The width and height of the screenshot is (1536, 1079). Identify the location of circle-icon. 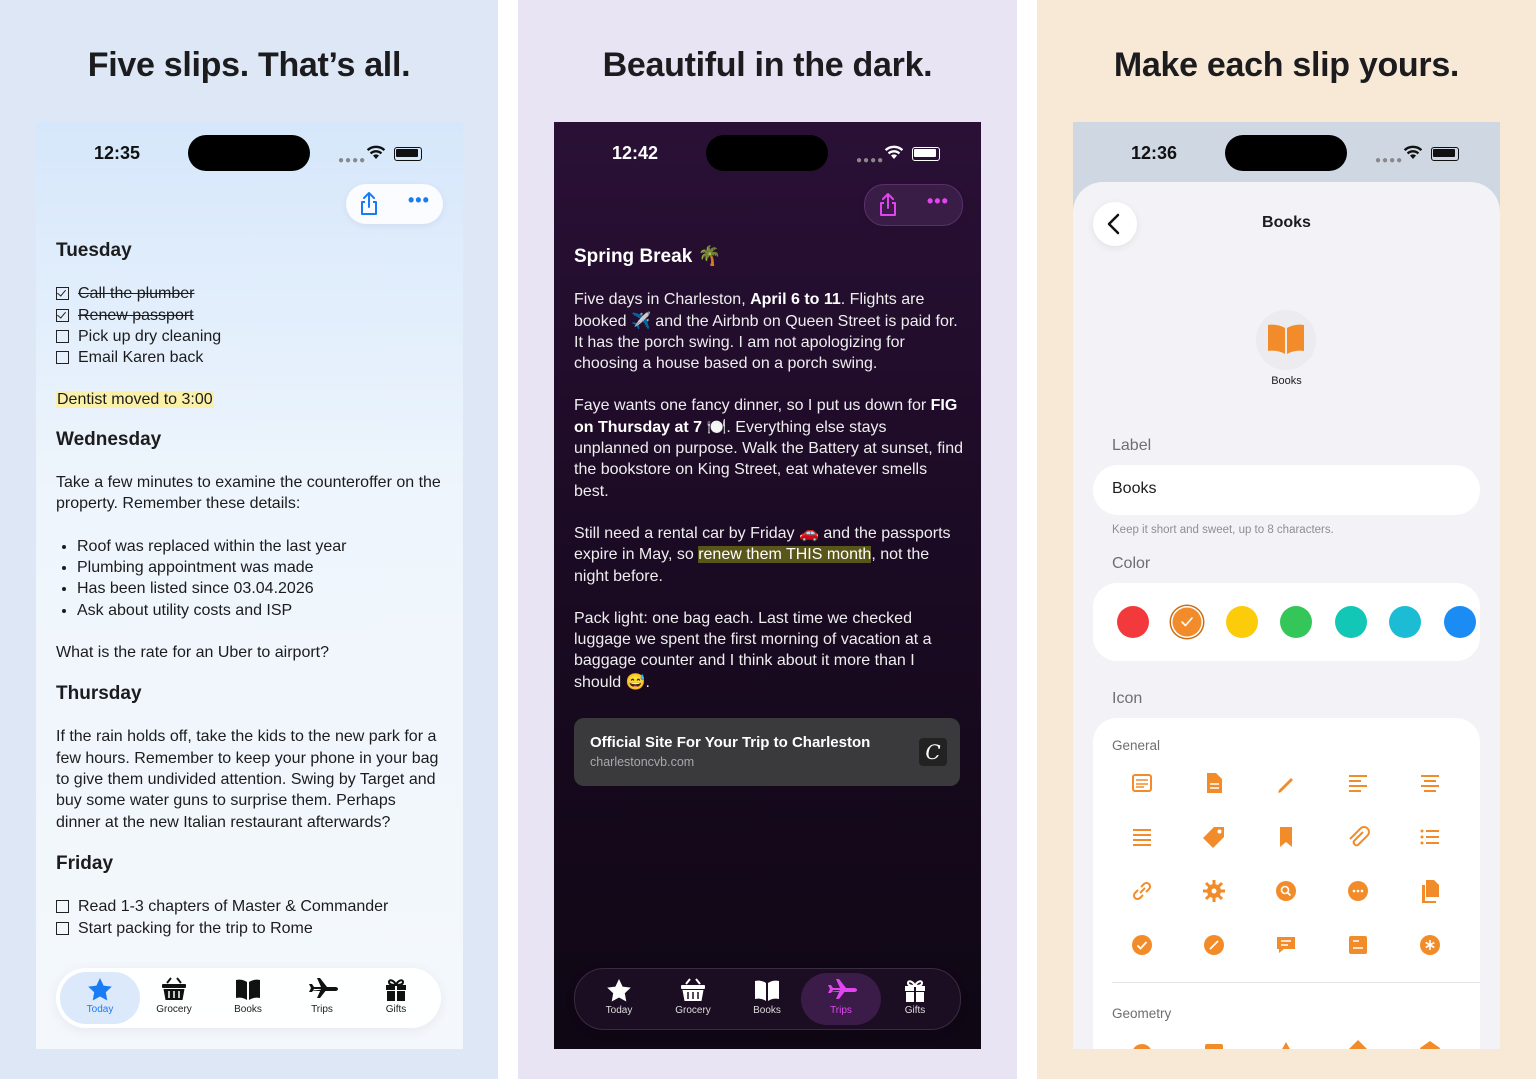
(1142, 1042).